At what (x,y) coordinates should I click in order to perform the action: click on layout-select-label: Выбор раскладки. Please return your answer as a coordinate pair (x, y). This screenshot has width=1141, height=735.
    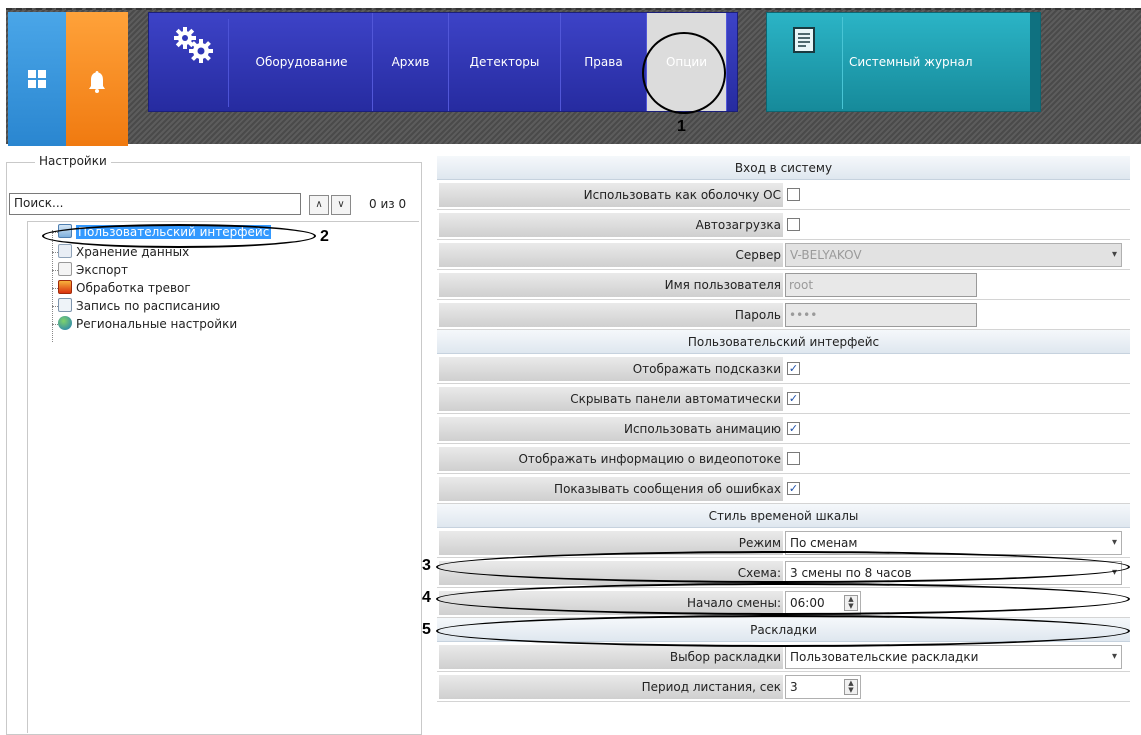
    Looking at the image, I should click on (611, 657).